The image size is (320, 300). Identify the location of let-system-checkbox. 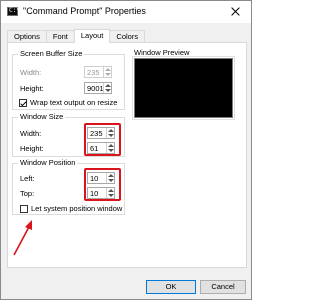
(24, 208).